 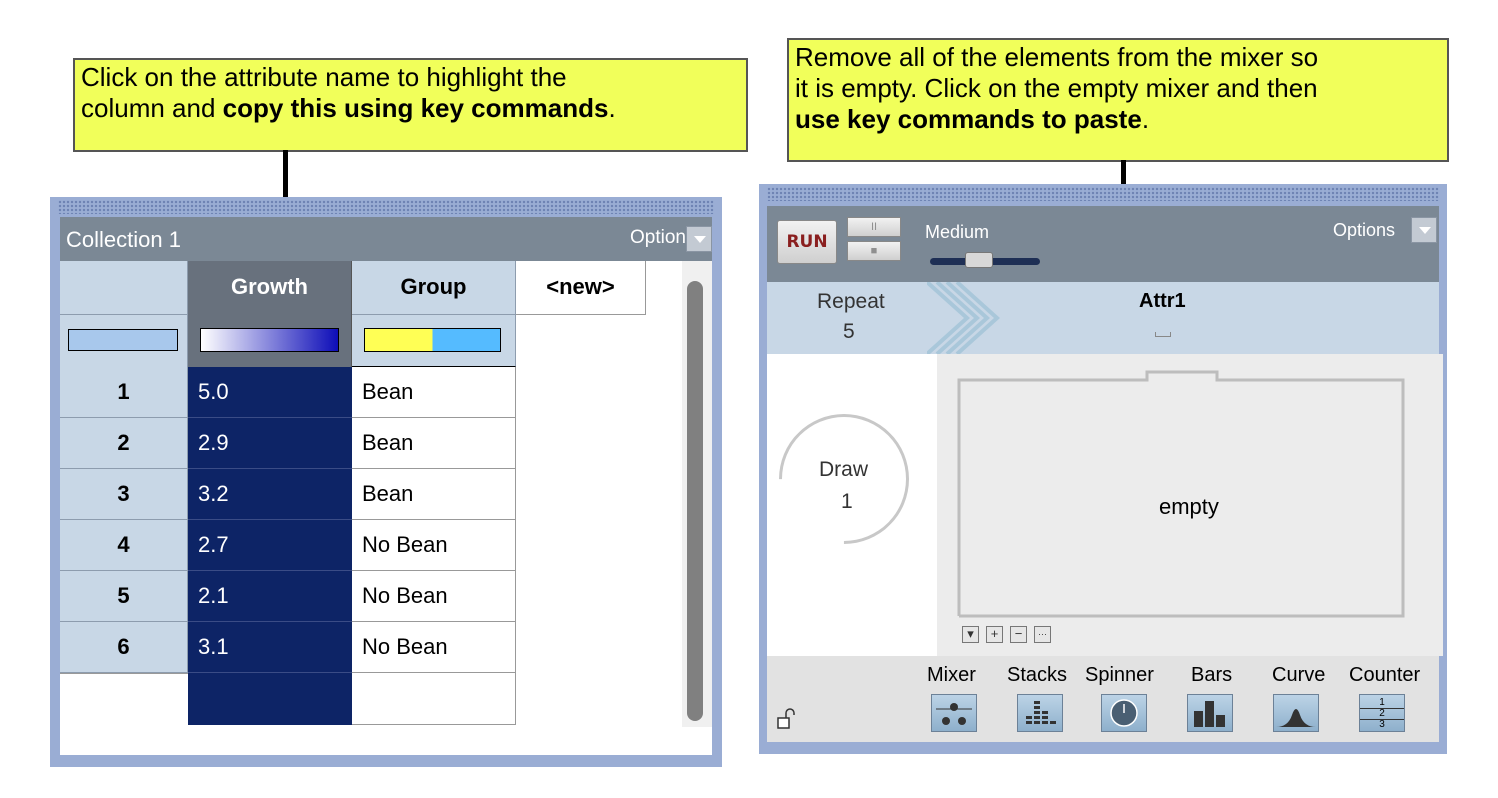 I want to click on growth-cell: 2.9, so click(x=270, y=443).